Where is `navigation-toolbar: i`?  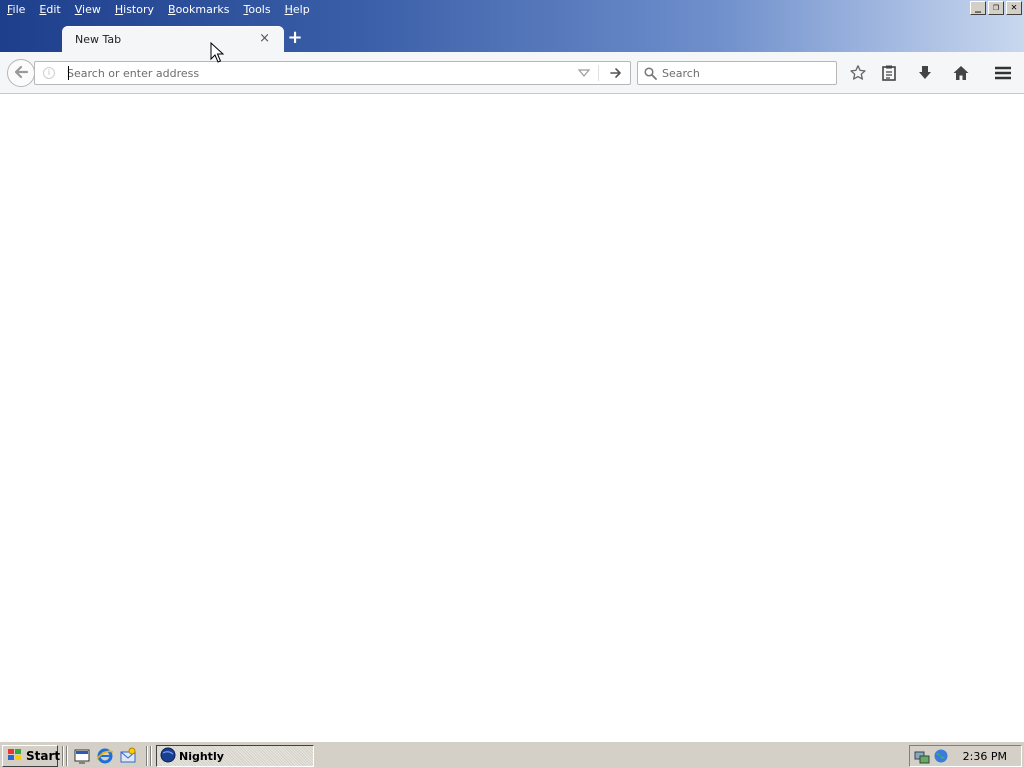 navigation-toolbar: i is located at coordinates (512, 73).